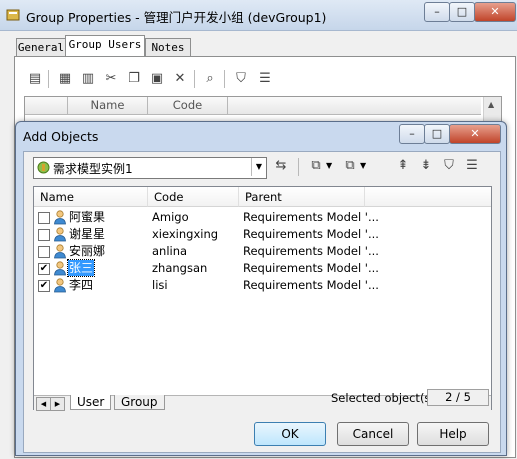 The width and height of the screenshot is (517, 459). I want to click on cut-icon: ✂, so click(111, 79).